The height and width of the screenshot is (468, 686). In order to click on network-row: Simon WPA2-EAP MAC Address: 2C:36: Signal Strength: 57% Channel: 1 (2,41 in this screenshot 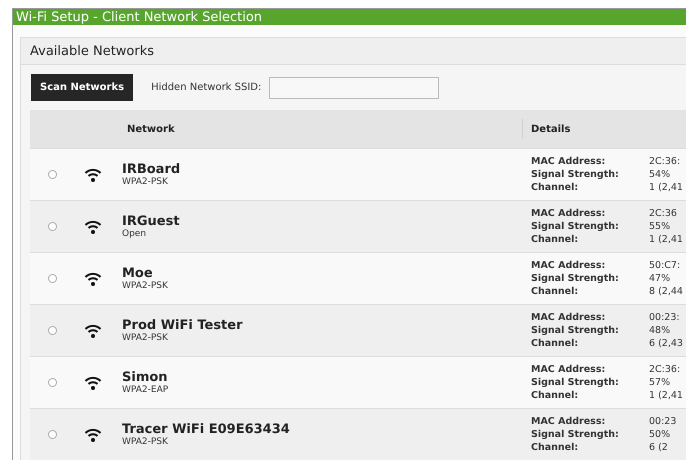, I will do `click(358, 382)`.